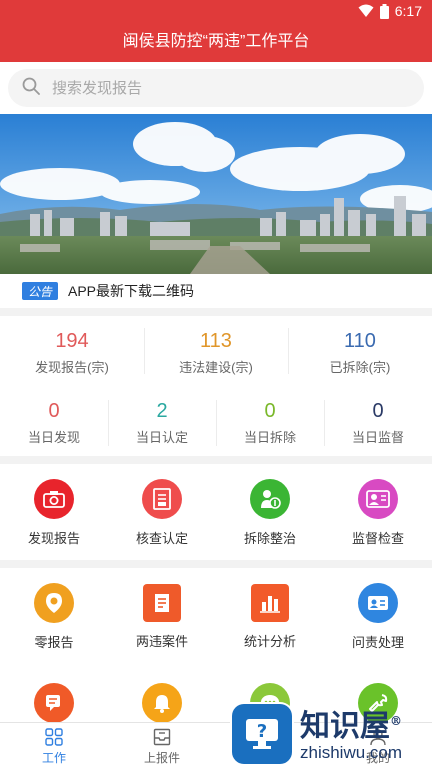 This screenshot has height=768, width=432. What do you see at coordinates (216, 12) in the screenshot?
I see `status-bar: 6:17` at bounding box center [216, 12].